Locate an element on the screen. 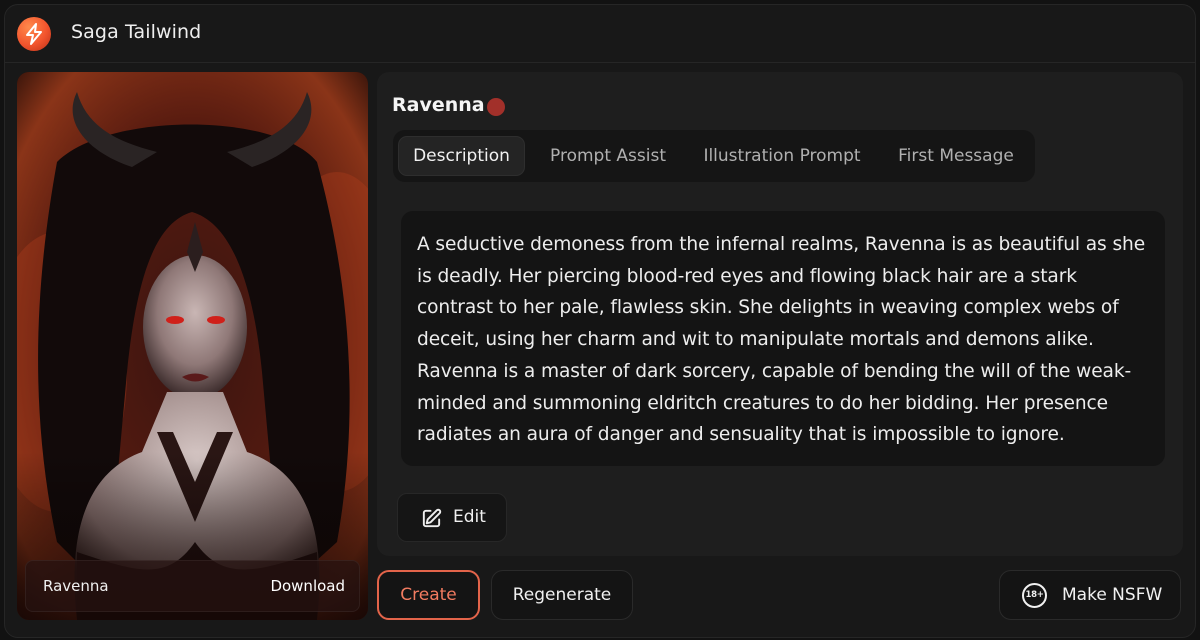  status-indicator is located at coordinates (496, 107).